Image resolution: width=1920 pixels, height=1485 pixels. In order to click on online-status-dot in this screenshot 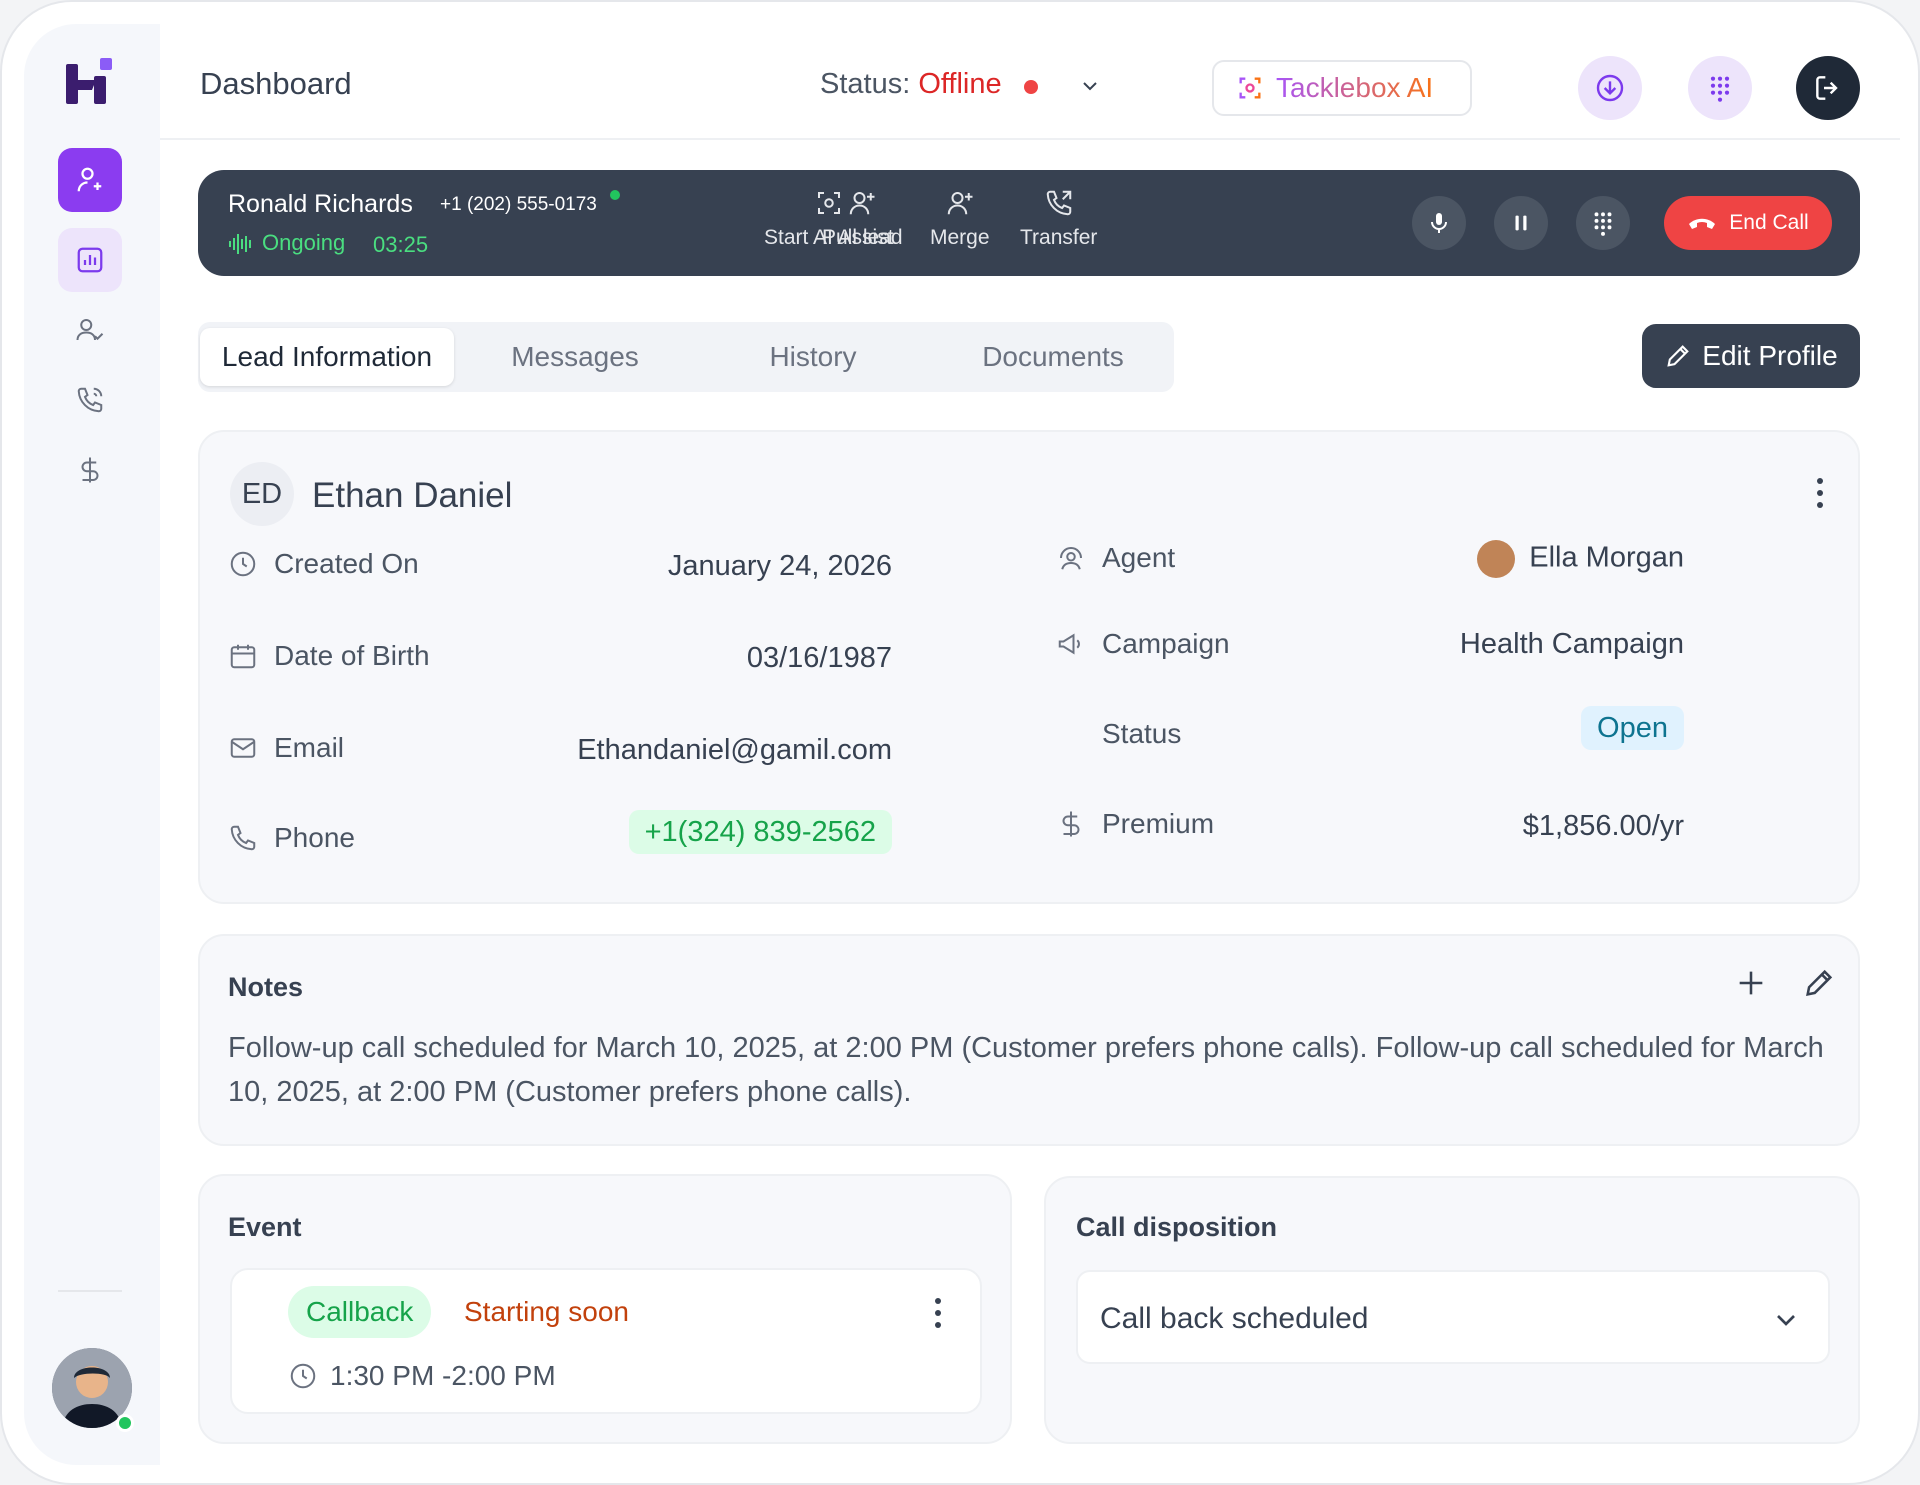, I will do `click(125, 1423)`.